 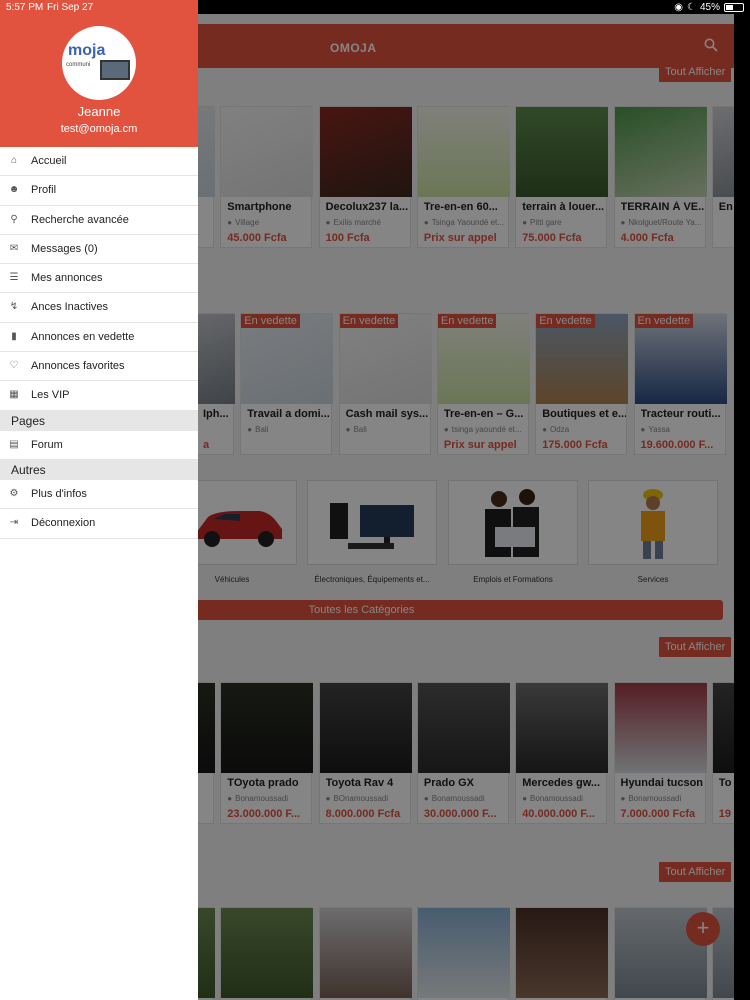 What do you see at coordinates (99, 63) in the screenshot?
I see `avatar: moja communi` at bounding box center [99, 63].